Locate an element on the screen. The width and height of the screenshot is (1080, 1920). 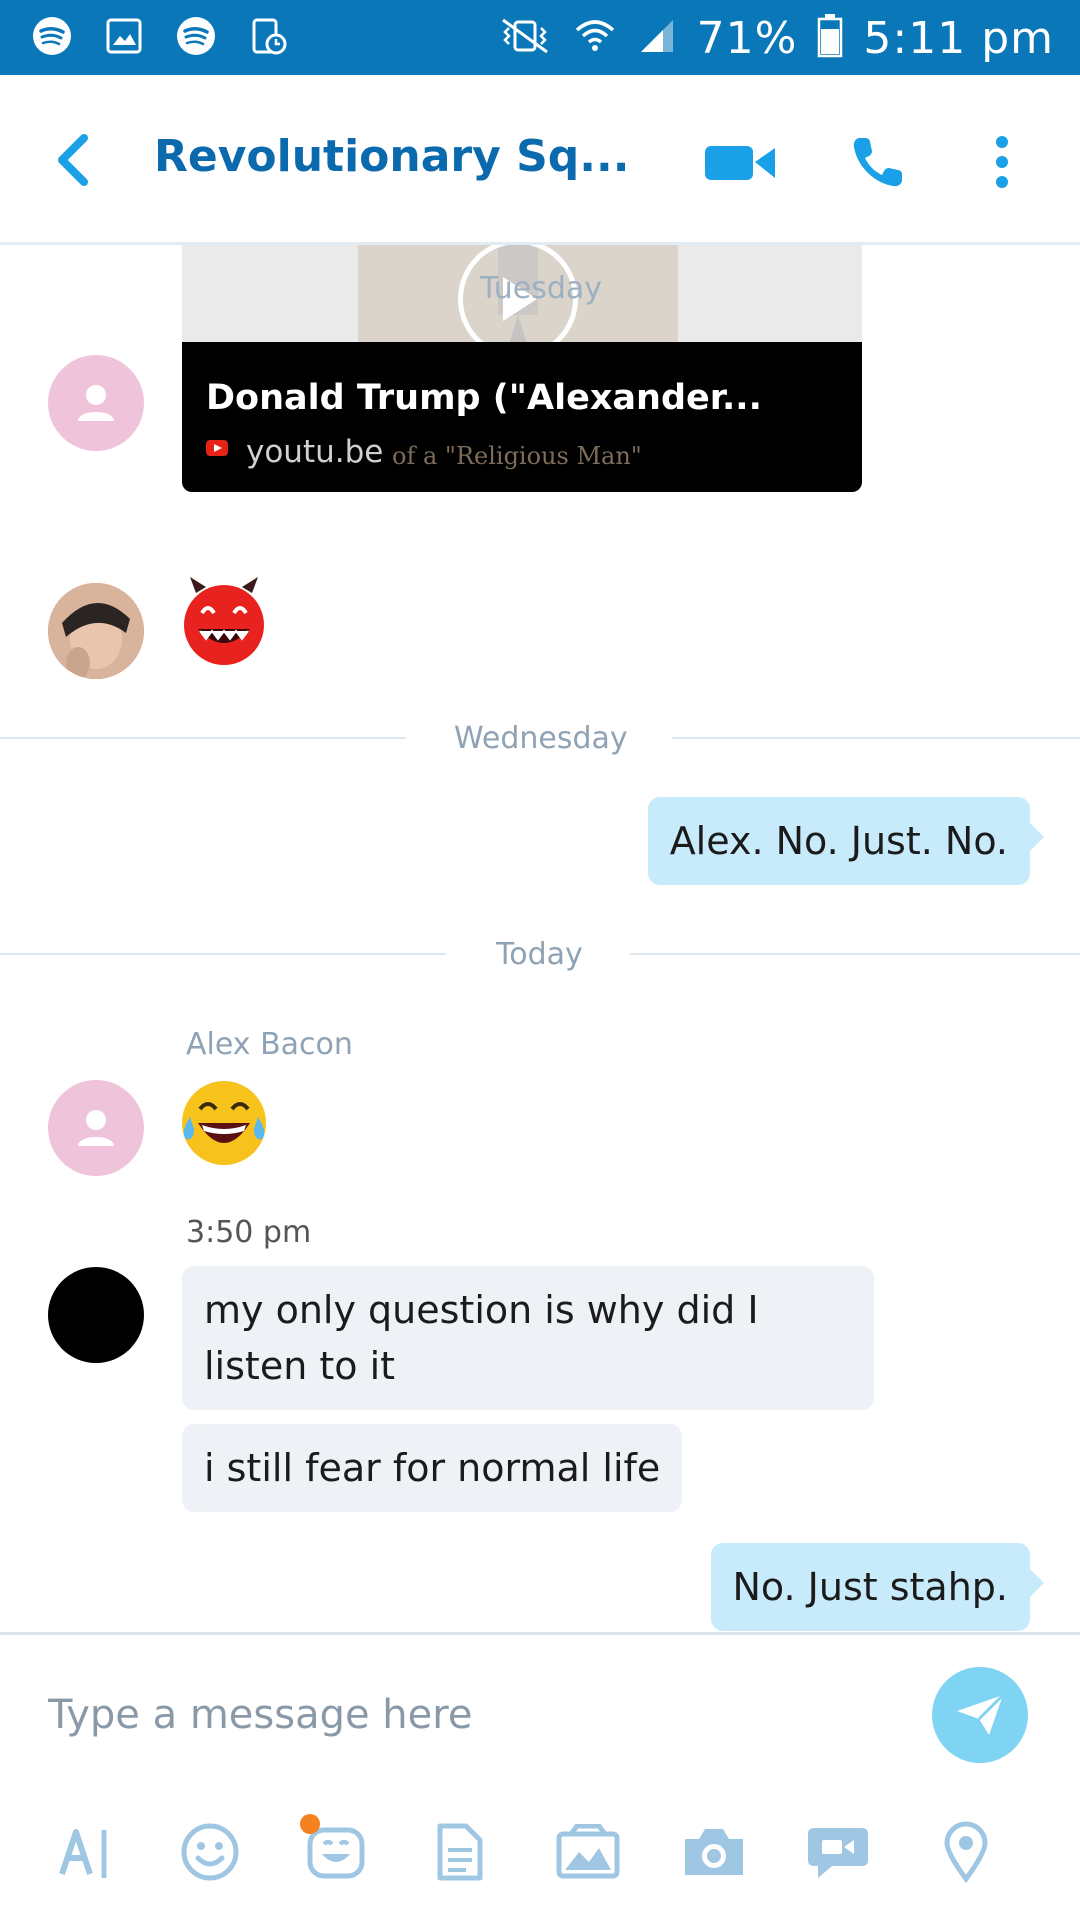
battery-percent: 71% is located at coordinates (747, 38).